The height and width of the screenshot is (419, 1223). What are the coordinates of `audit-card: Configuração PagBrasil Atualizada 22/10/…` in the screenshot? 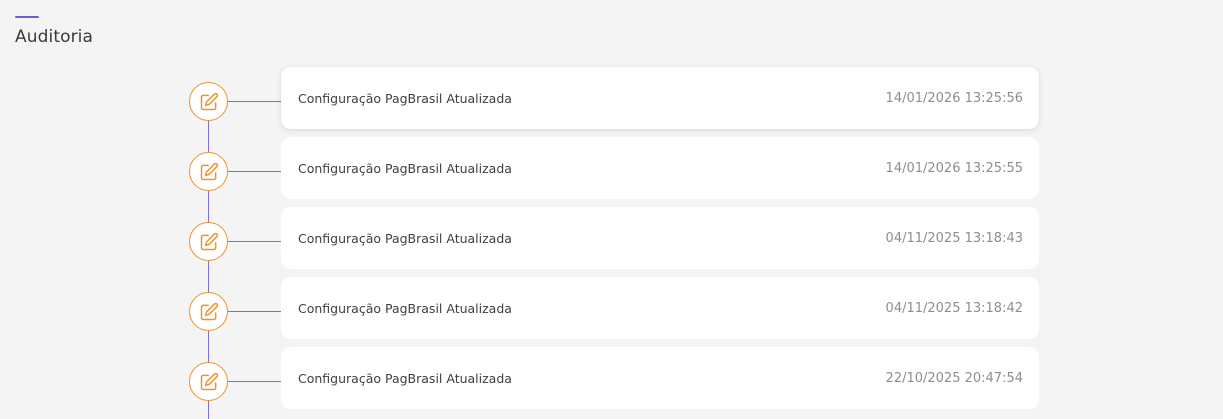 It's located at (660, 378).